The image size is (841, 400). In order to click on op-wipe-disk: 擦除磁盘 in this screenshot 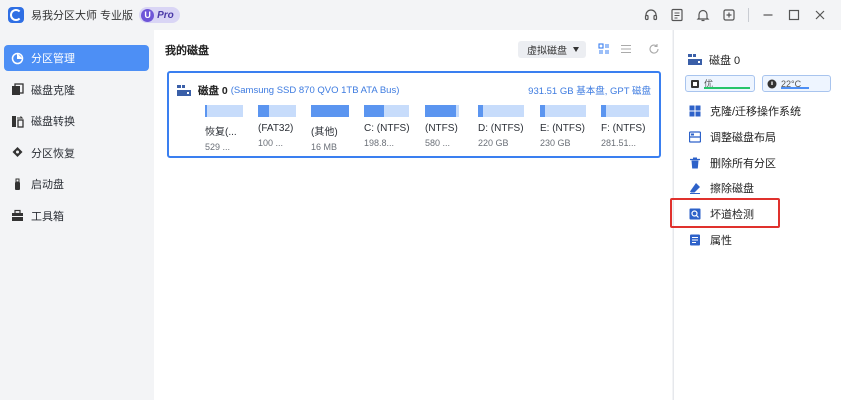, I will do `click(721, 188)`.